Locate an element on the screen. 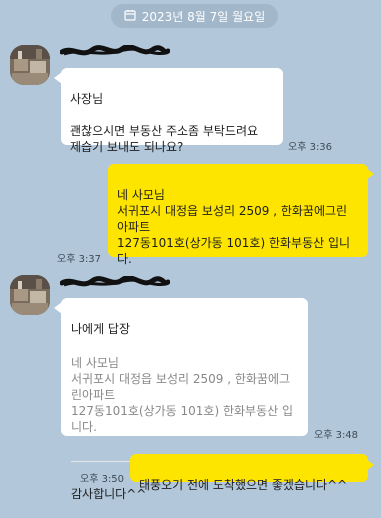 This screenshot has width=381, height=518. message-bubble-incoming: 사장님 괜찮으시면 부동산 주소좀 부탁드려요 제습기 보내도 되나요? is located at coordinates (172, 111).